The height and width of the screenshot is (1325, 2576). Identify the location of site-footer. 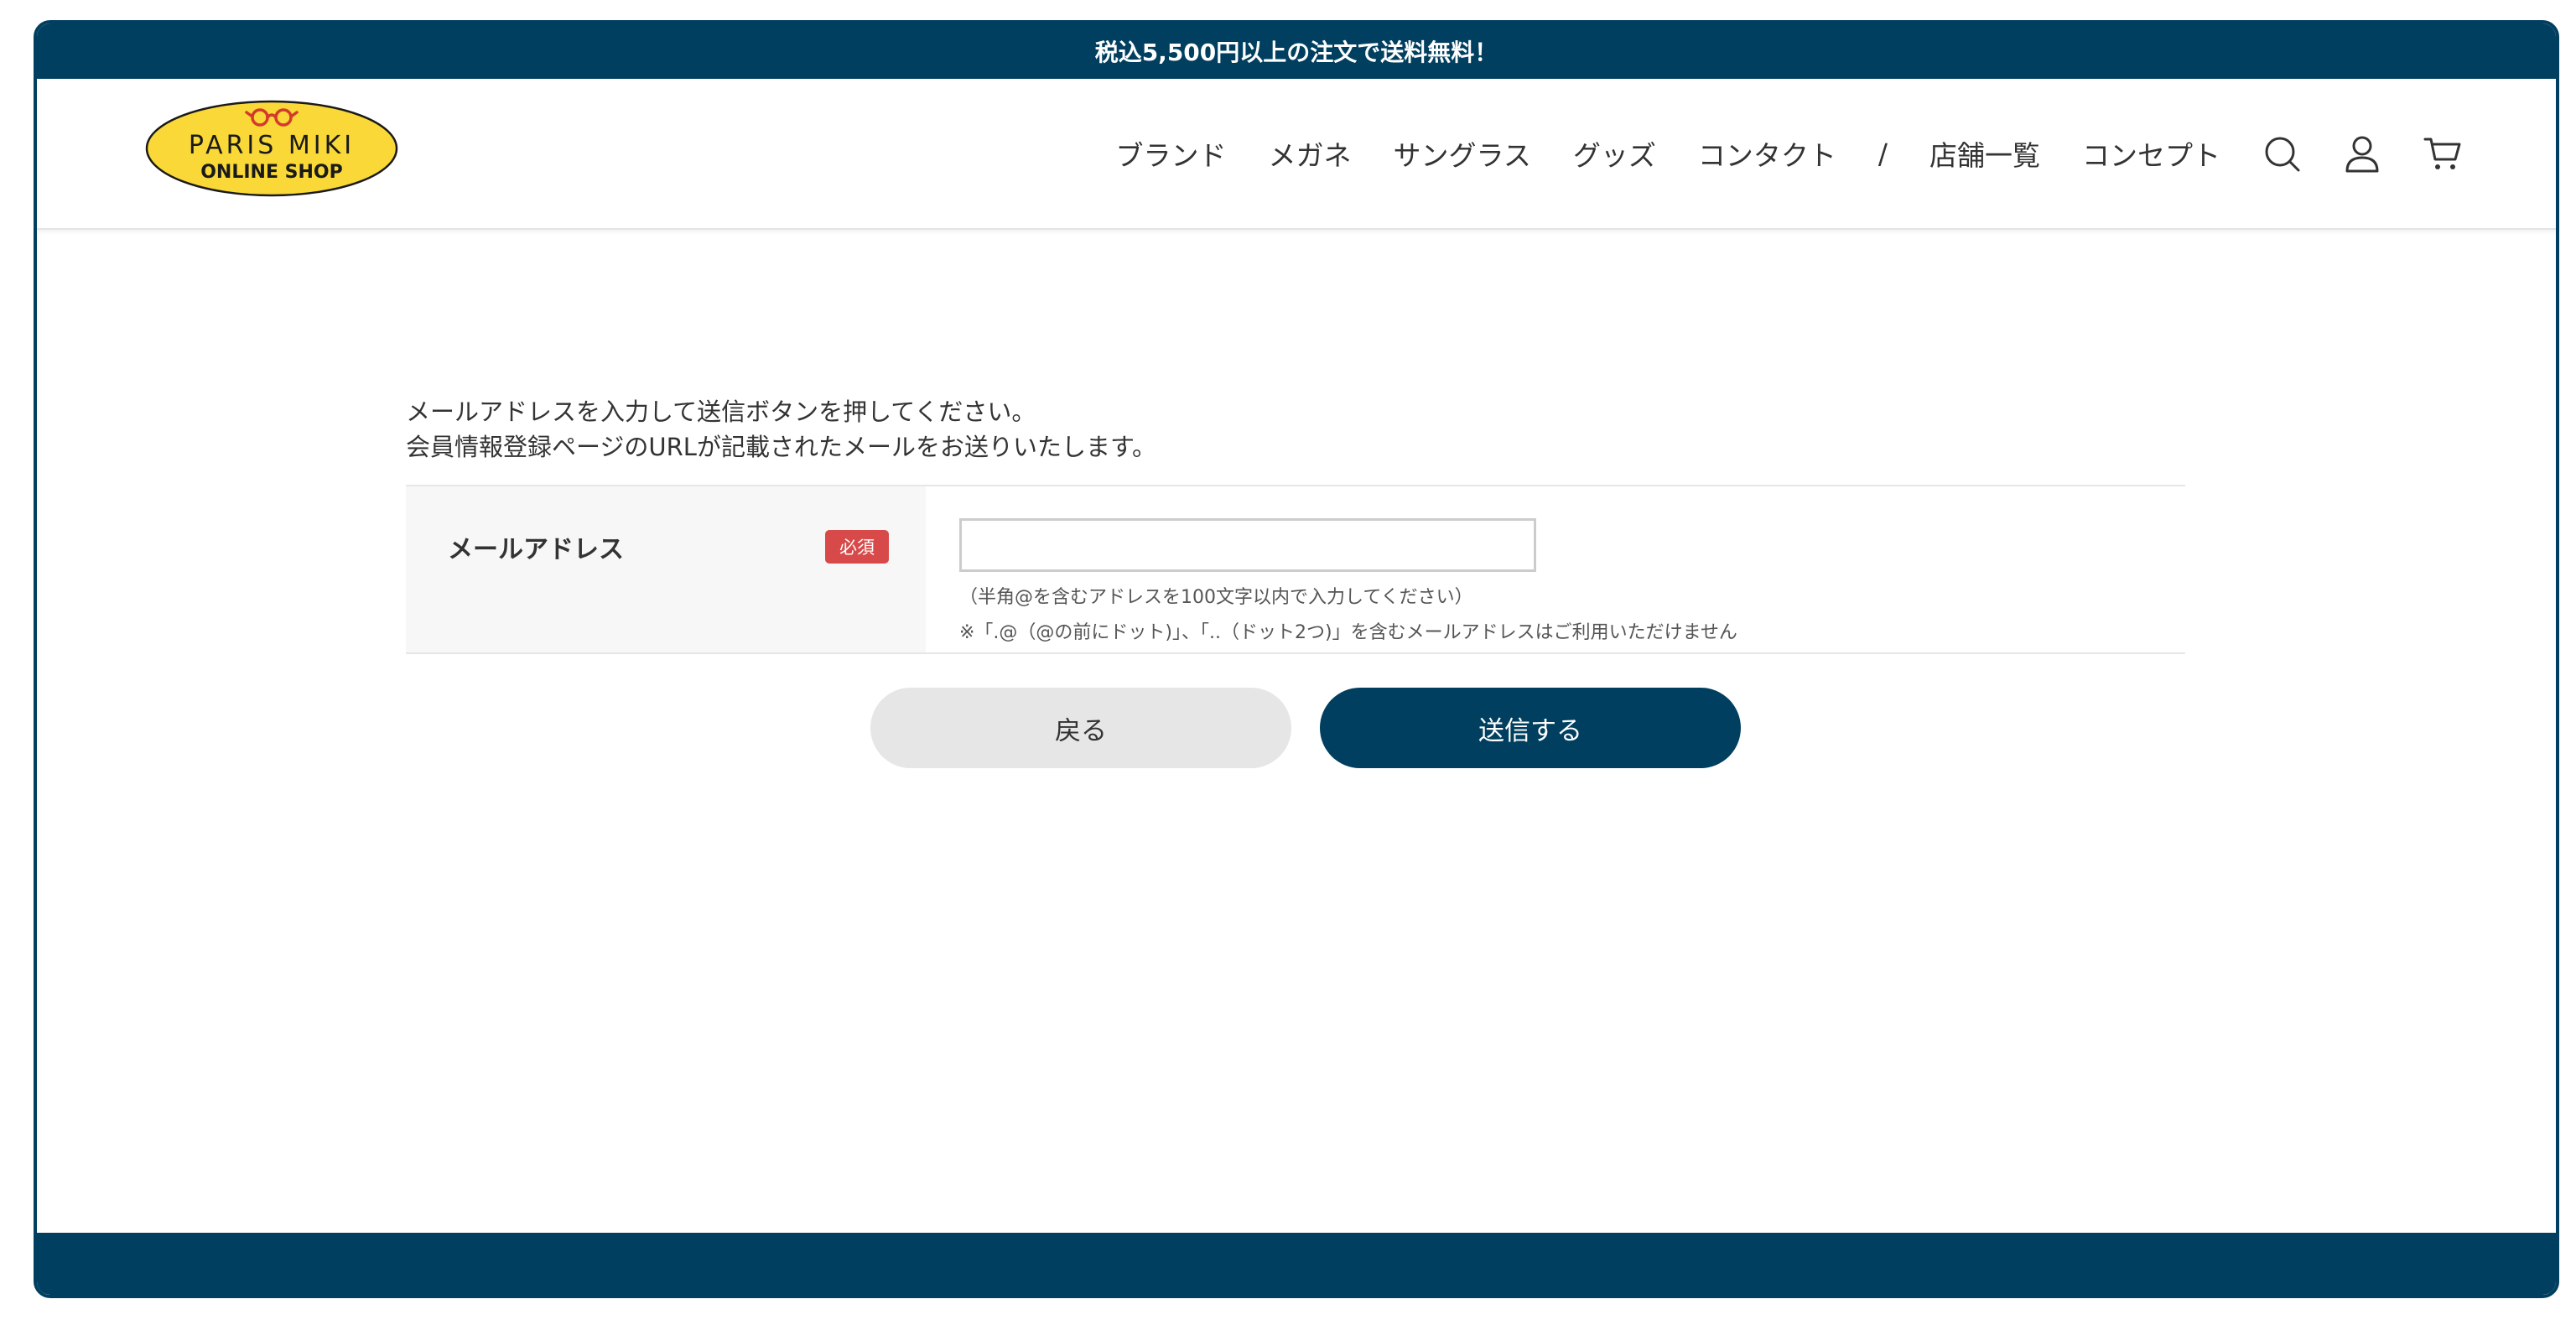
(1296, 1264).